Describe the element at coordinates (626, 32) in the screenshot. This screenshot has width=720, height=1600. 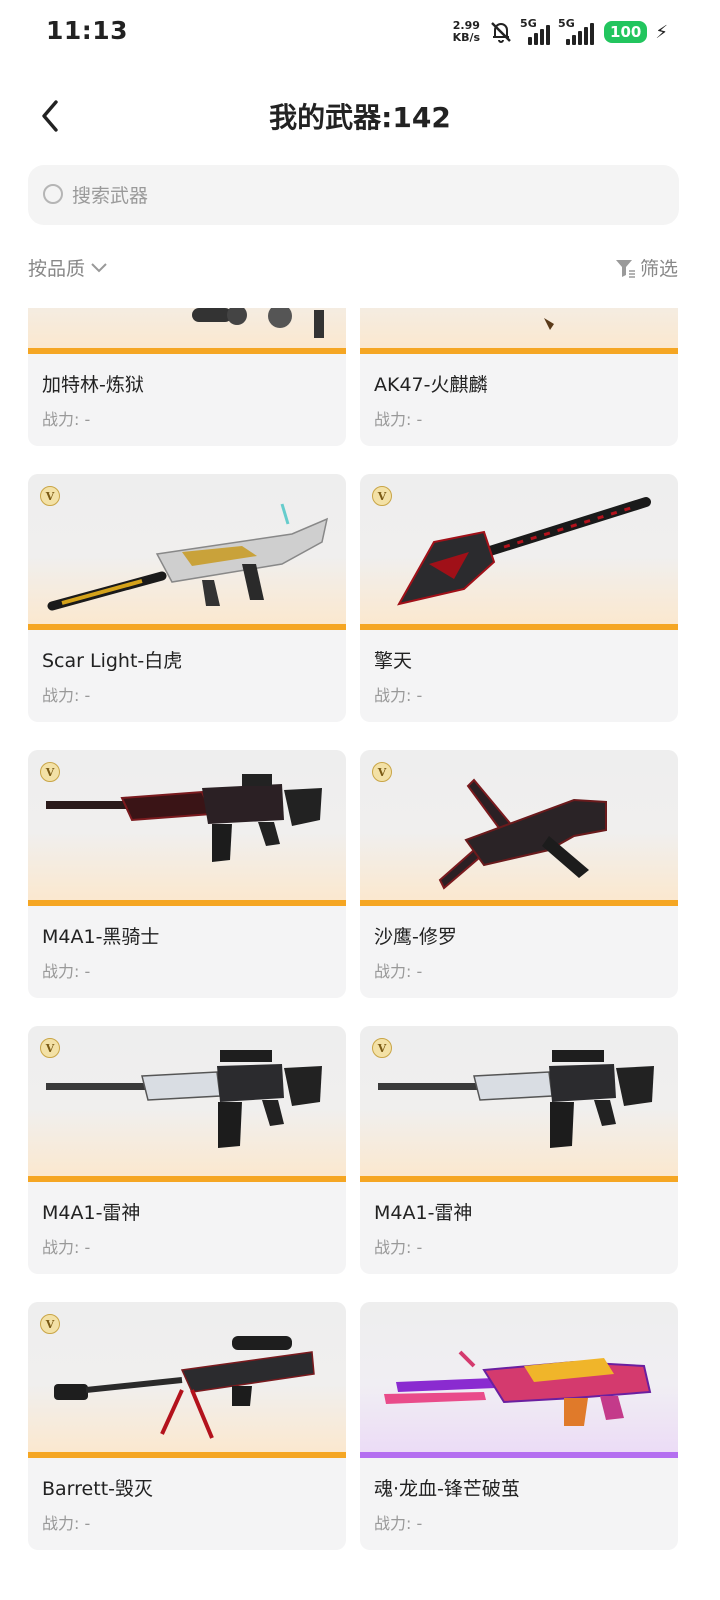
I see `battery-indicator: 100` at that location.